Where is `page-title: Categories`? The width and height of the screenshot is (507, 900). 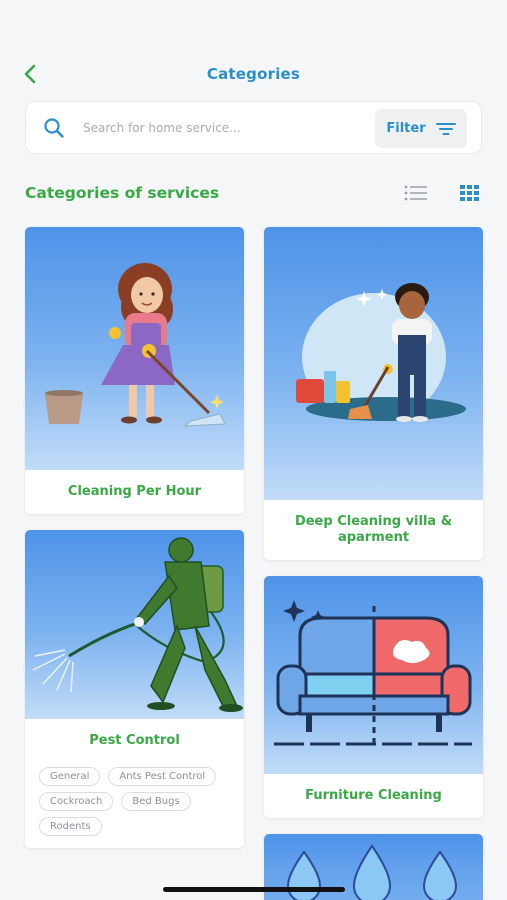
page-title: Categories is located at coordinates (253, 74).